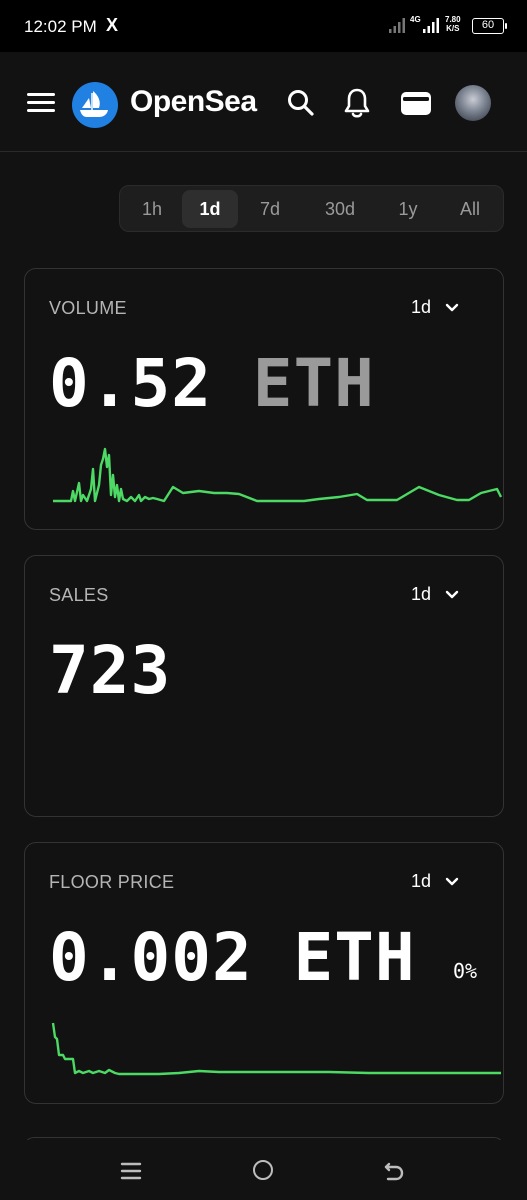 The height and width of the screenshot is (1200, 527). What do you see at coordinates (431, 25) in the screenshot?
I see `signal-strength-icon` at bounding box center [431, 25].